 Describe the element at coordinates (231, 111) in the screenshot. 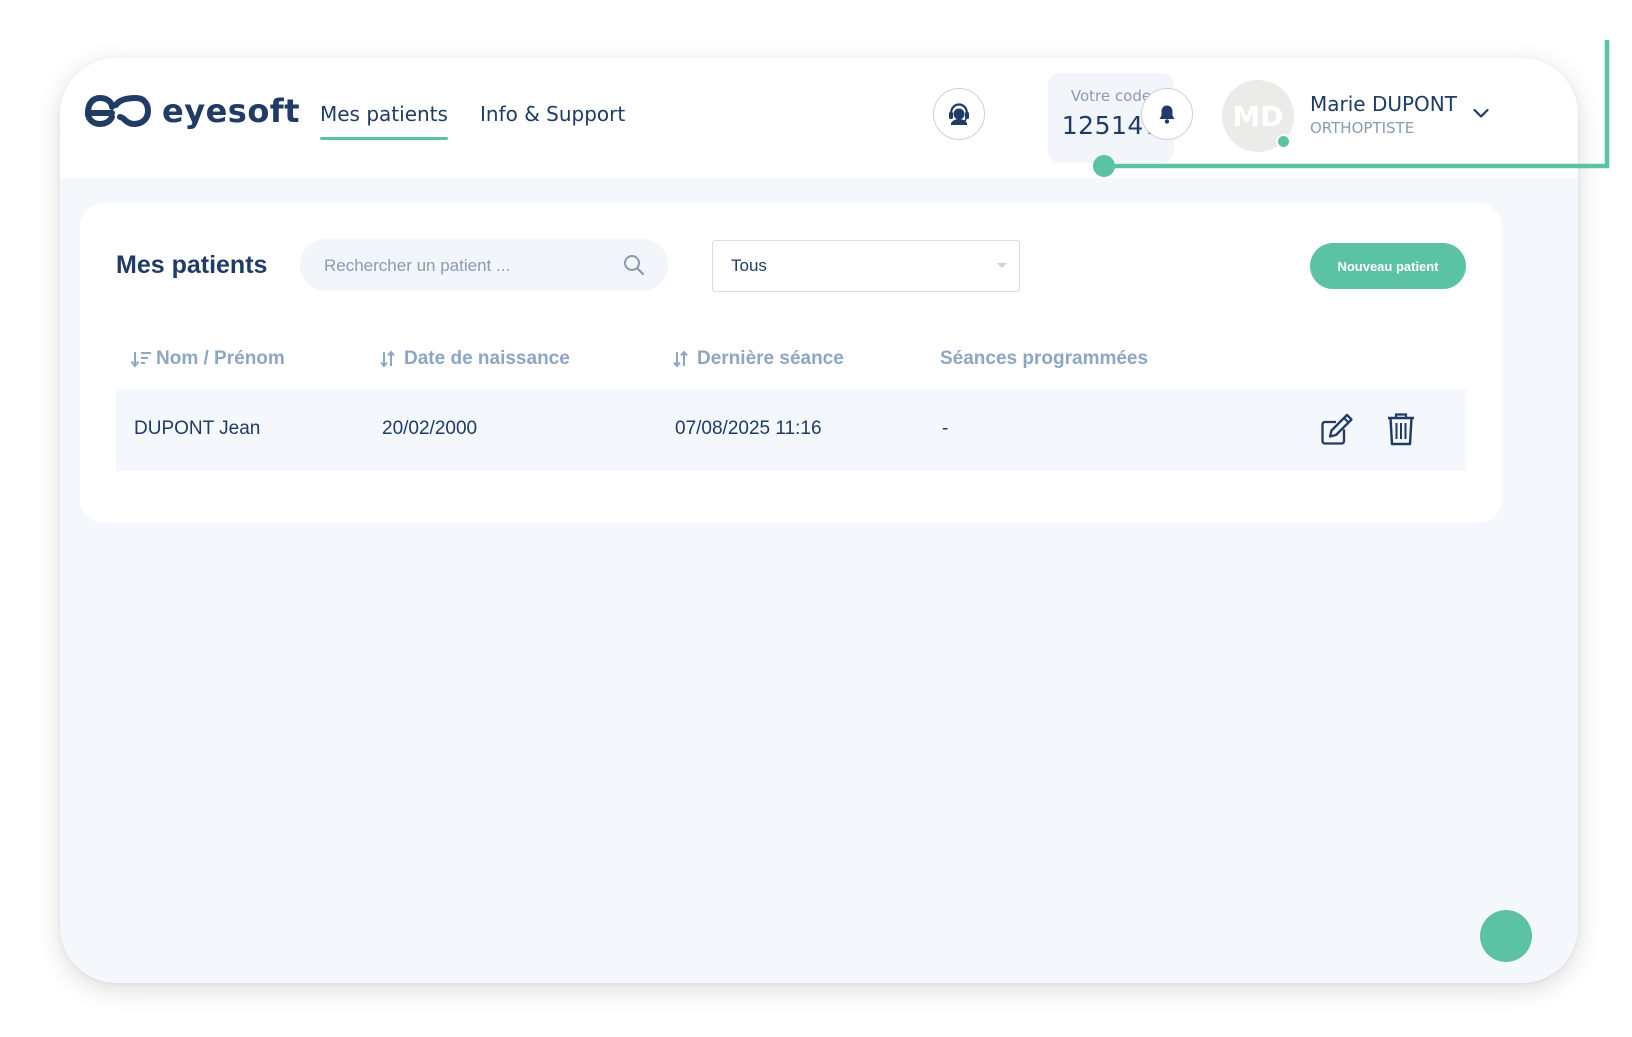

I see `logo-text: eyesoft` at that location.